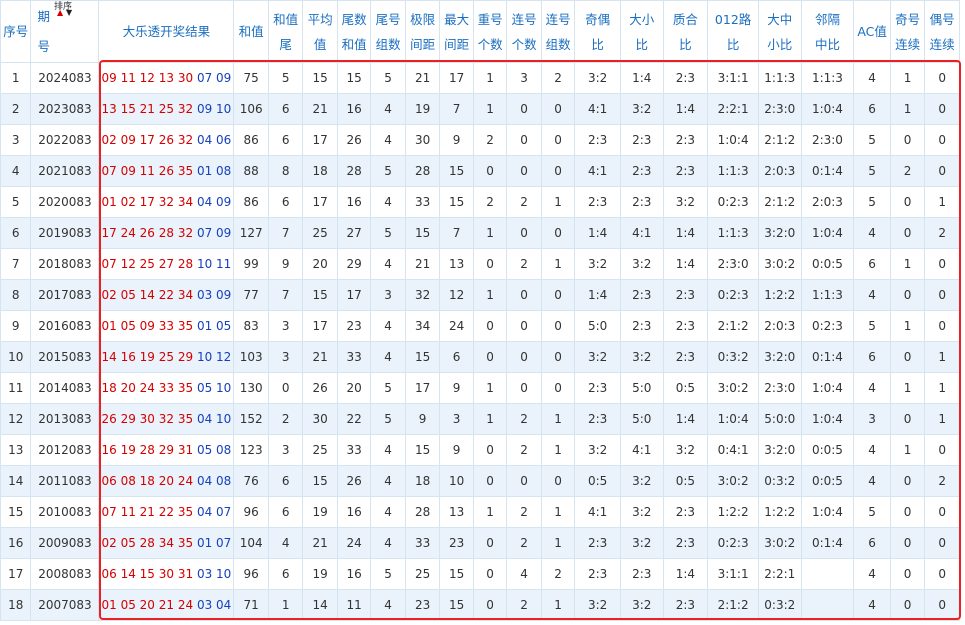 This screenshot has height=625, width=965. Describe the element at coordinates (733, 388) in the screenshot. I see `route012-cell: 3:0:2` at that location.